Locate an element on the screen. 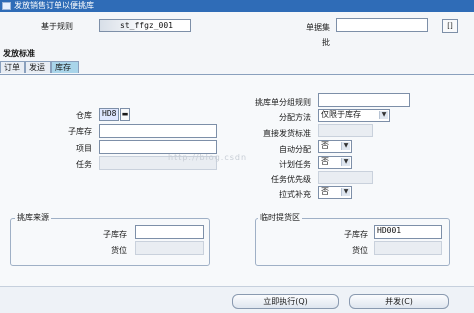 This screenshot has height=313, width=474. staging-locator-input is located at coordinates (408, 248).